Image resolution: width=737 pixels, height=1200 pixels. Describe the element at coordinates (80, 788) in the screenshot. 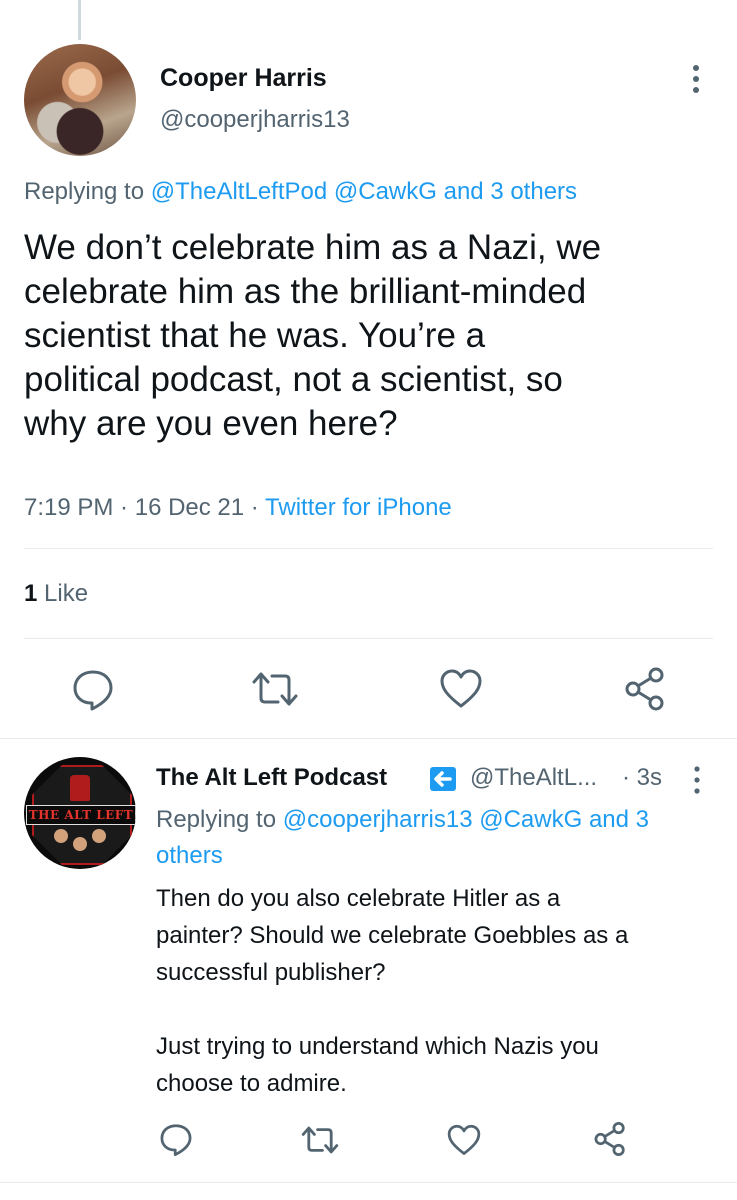

I see `fist-icon` at that location.